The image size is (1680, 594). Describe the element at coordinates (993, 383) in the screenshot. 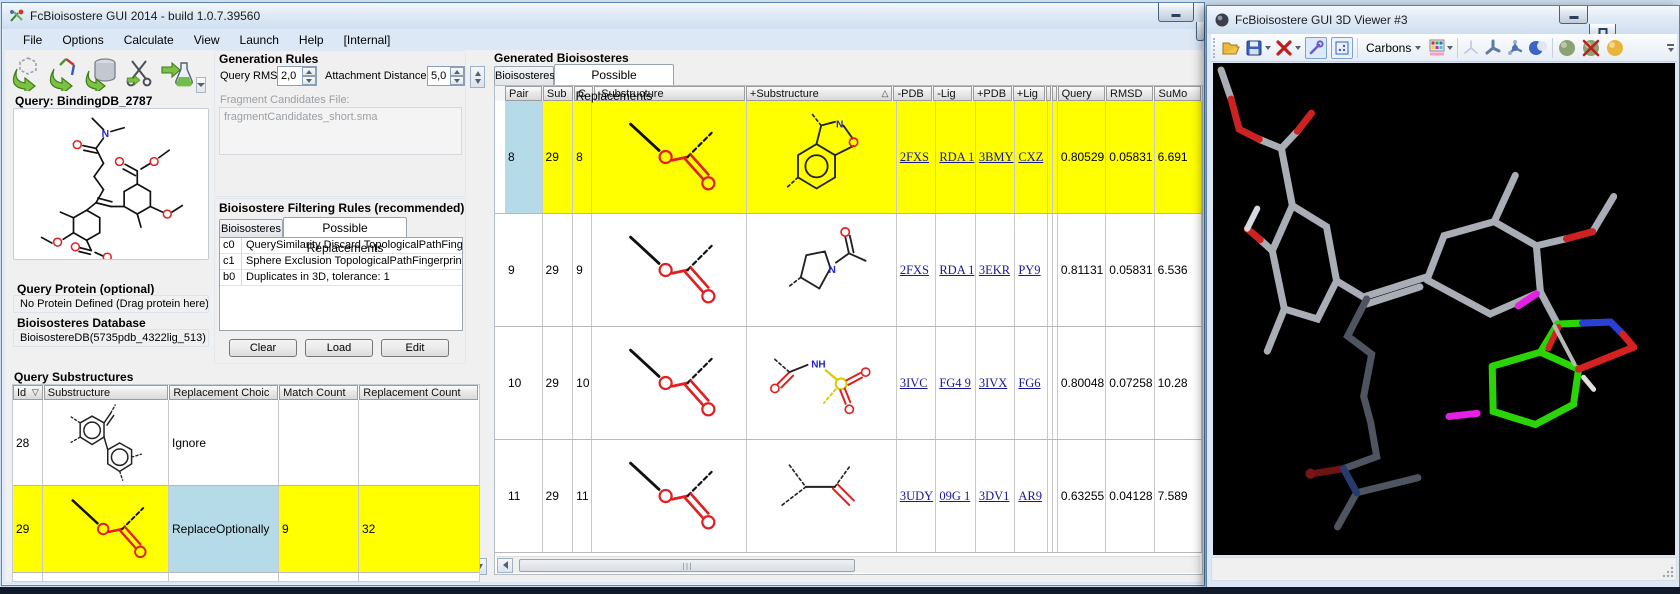

I see `pdb-link: 3IVX` at that location.